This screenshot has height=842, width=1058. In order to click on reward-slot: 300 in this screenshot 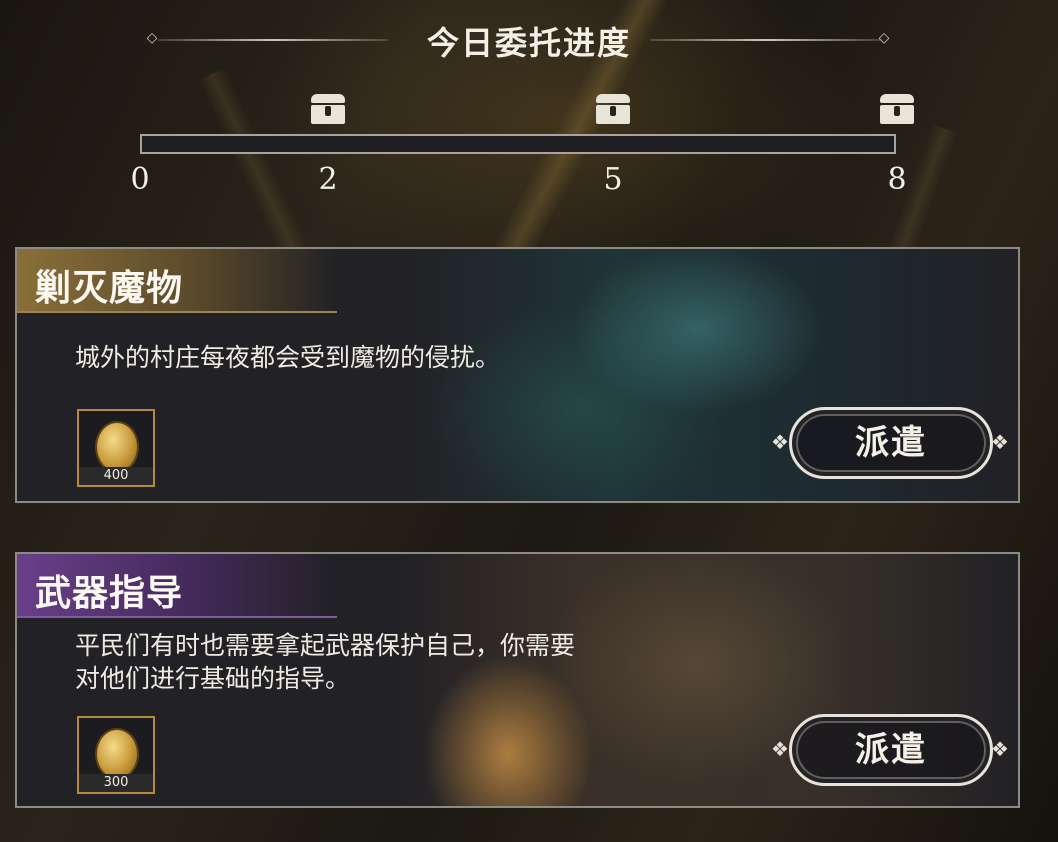, I will do `click(116, 755)`.